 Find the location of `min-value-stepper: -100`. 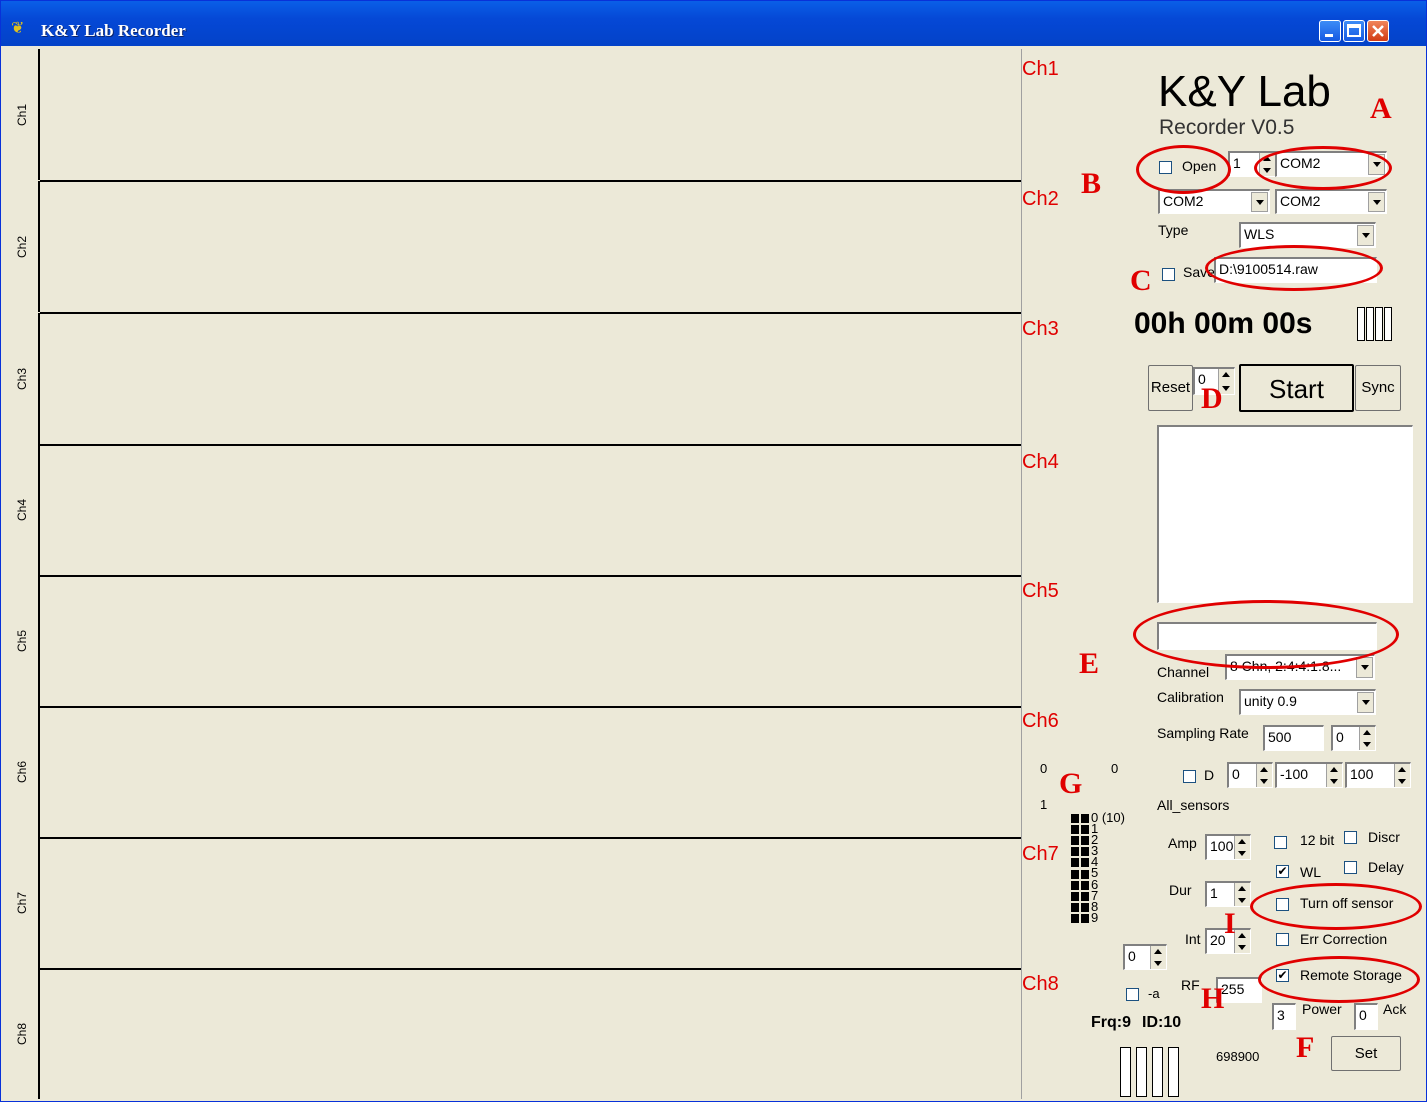

min-value-stepper: -100 is located at coordinates (1309, 775).